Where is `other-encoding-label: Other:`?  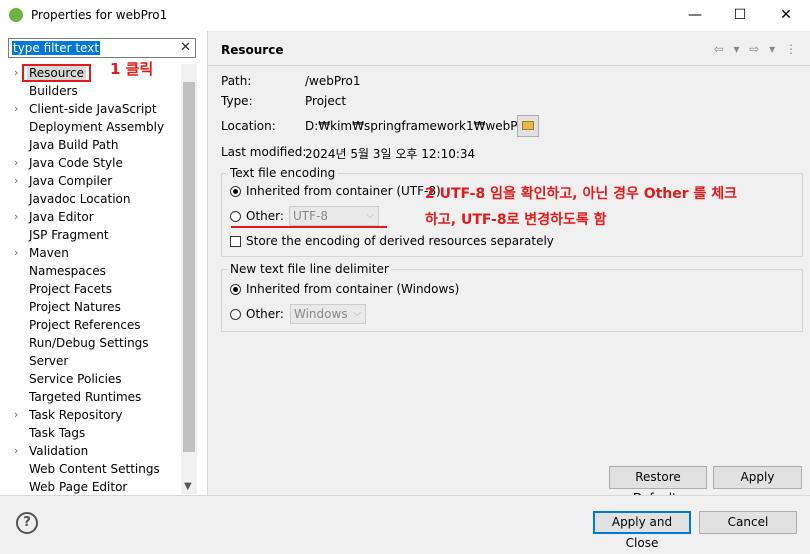 other-encoding-label: Other: is located at coordinates (265, 216).